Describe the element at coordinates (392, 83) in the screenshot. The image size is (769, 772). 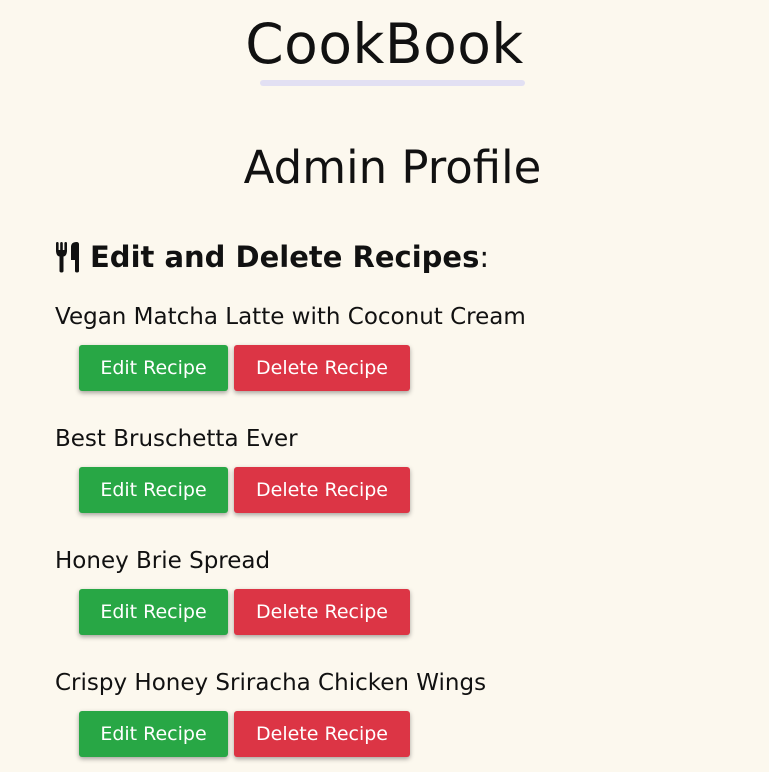
I see `brand-underline` at that location.